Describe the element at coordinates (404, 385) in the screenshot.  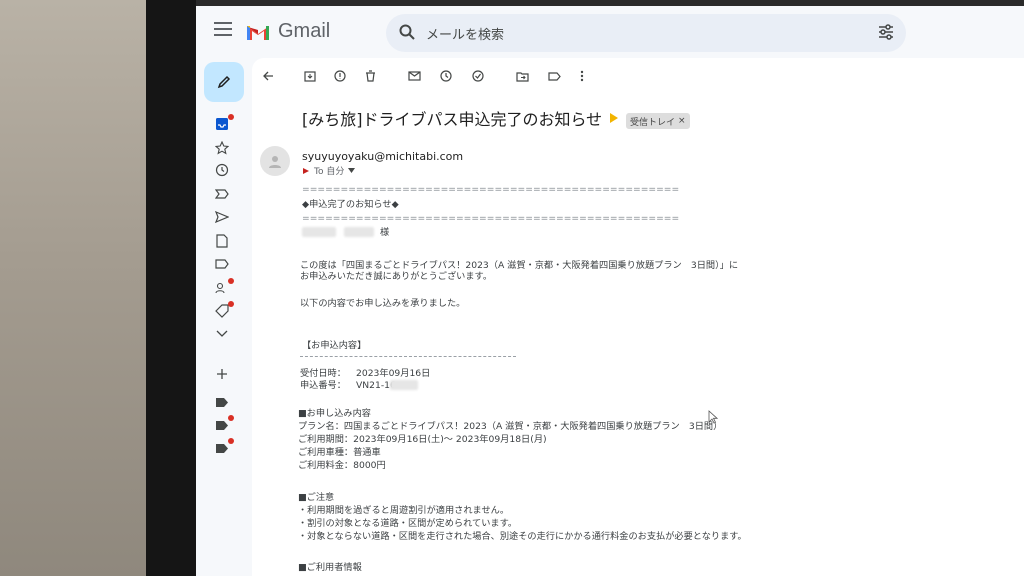
I see `redacted-number` at that location.